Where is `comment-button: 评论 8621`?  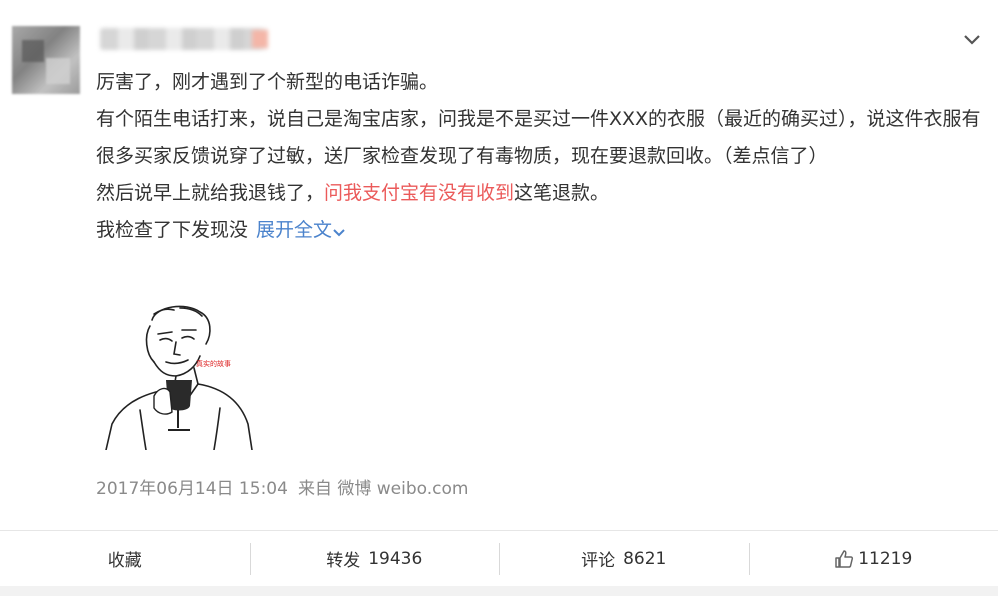
comment-button: 评论 8621 is located at coordinates (624, 559).